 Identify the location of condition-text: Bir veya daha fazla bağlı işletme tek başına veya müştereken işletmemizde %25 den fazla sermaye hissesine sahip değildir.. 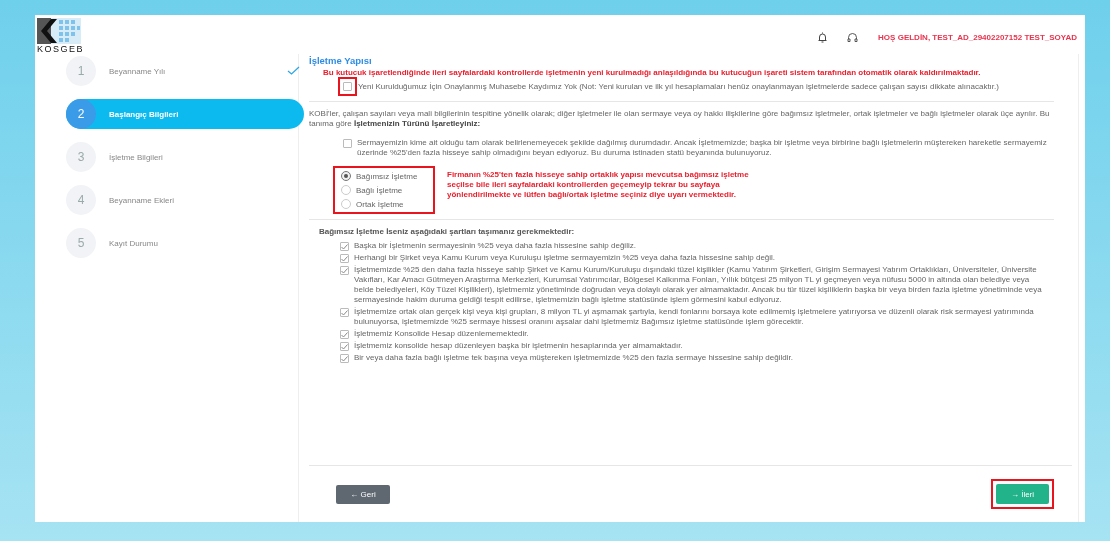
(574, 358).